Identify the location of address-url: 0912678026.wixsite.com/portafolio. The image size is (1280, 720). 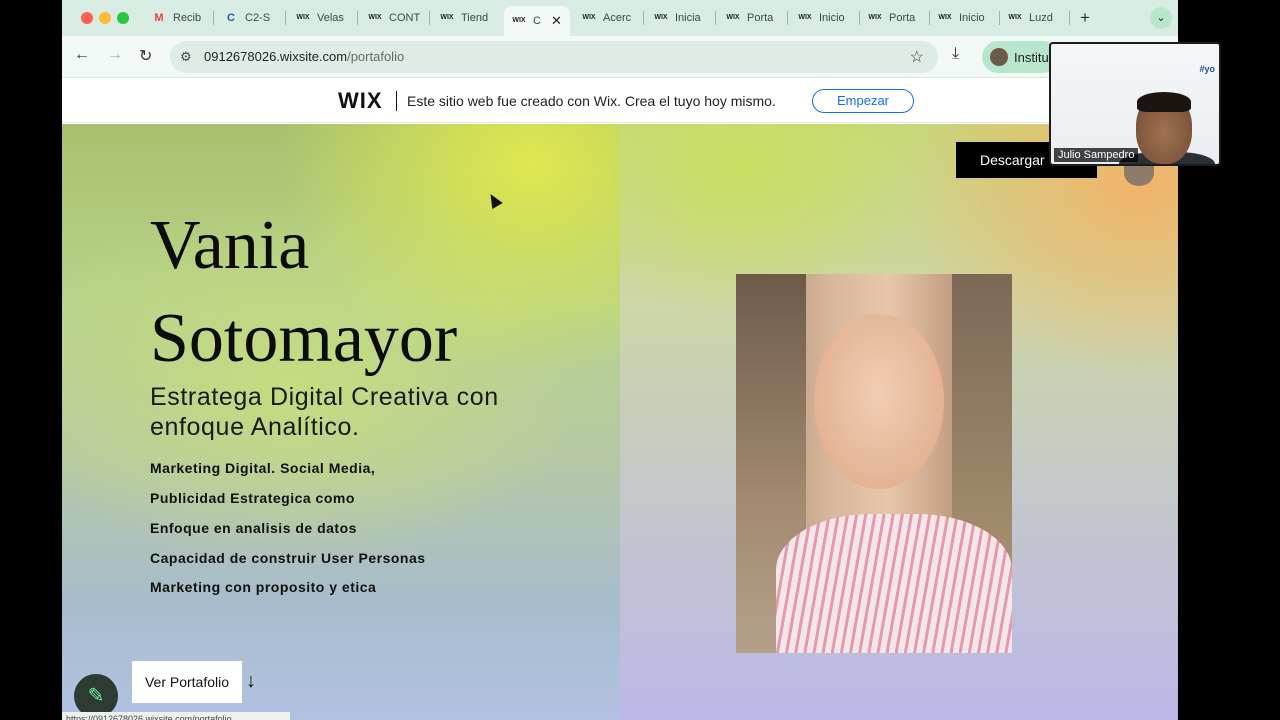
(304, 56).